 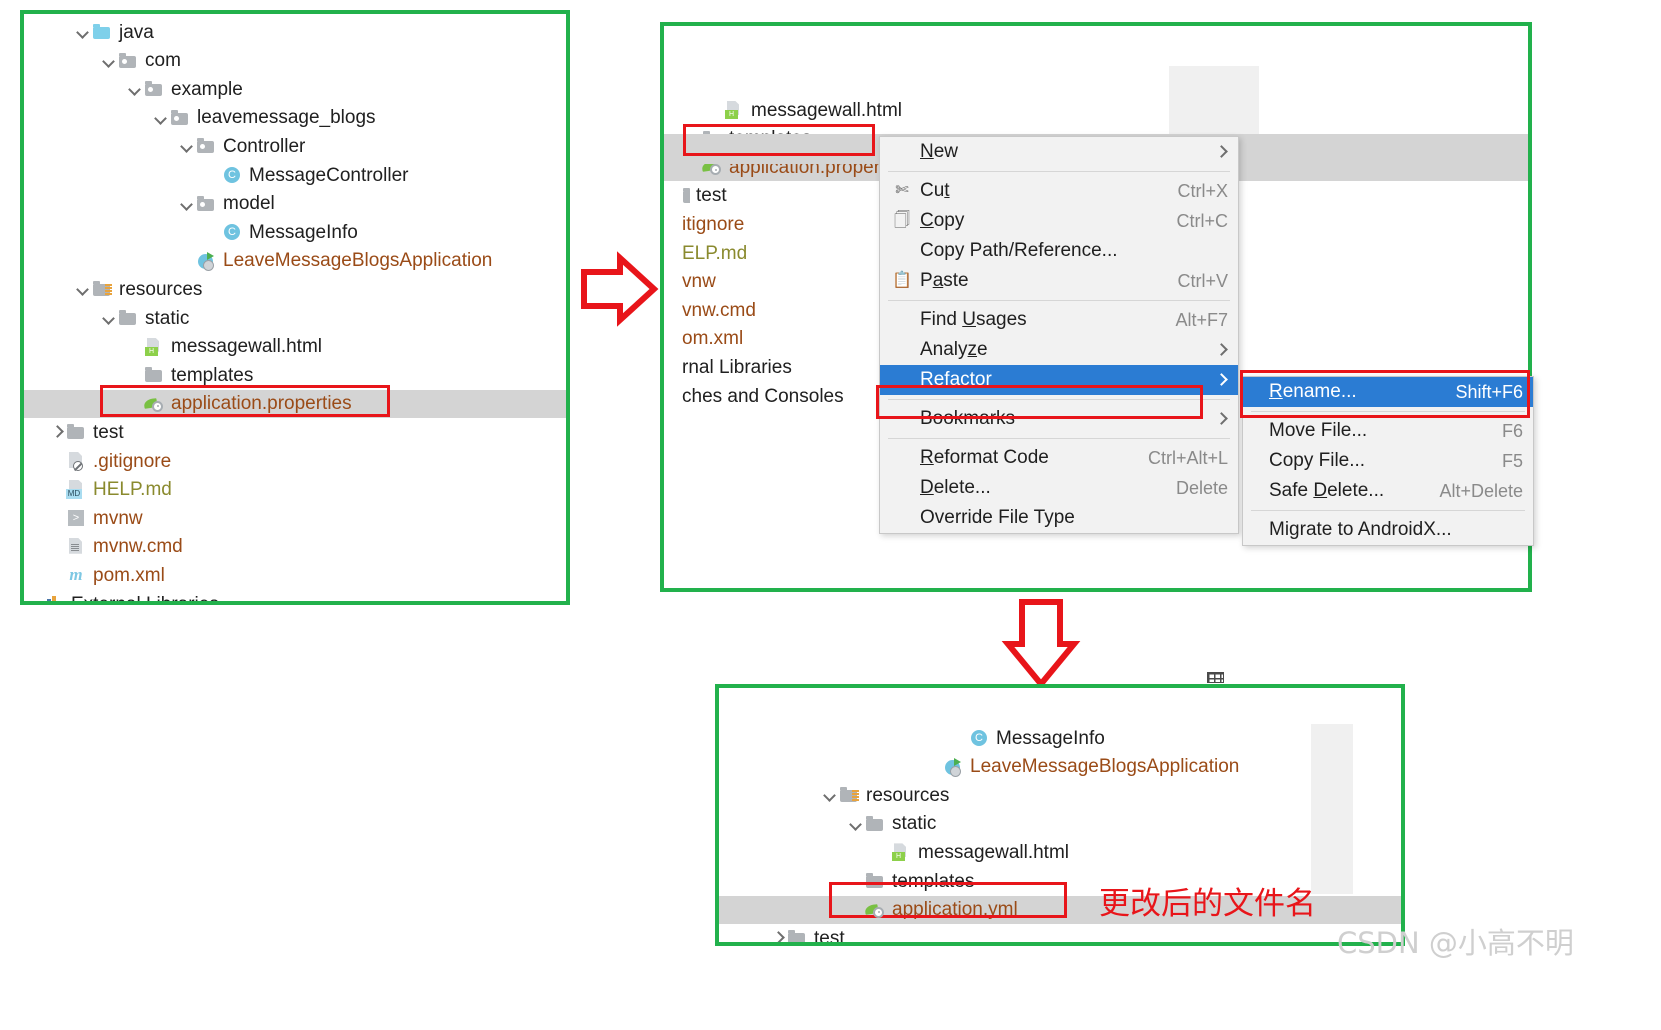 I want to click on tree-row: Controller, so click(x=295, y=146).